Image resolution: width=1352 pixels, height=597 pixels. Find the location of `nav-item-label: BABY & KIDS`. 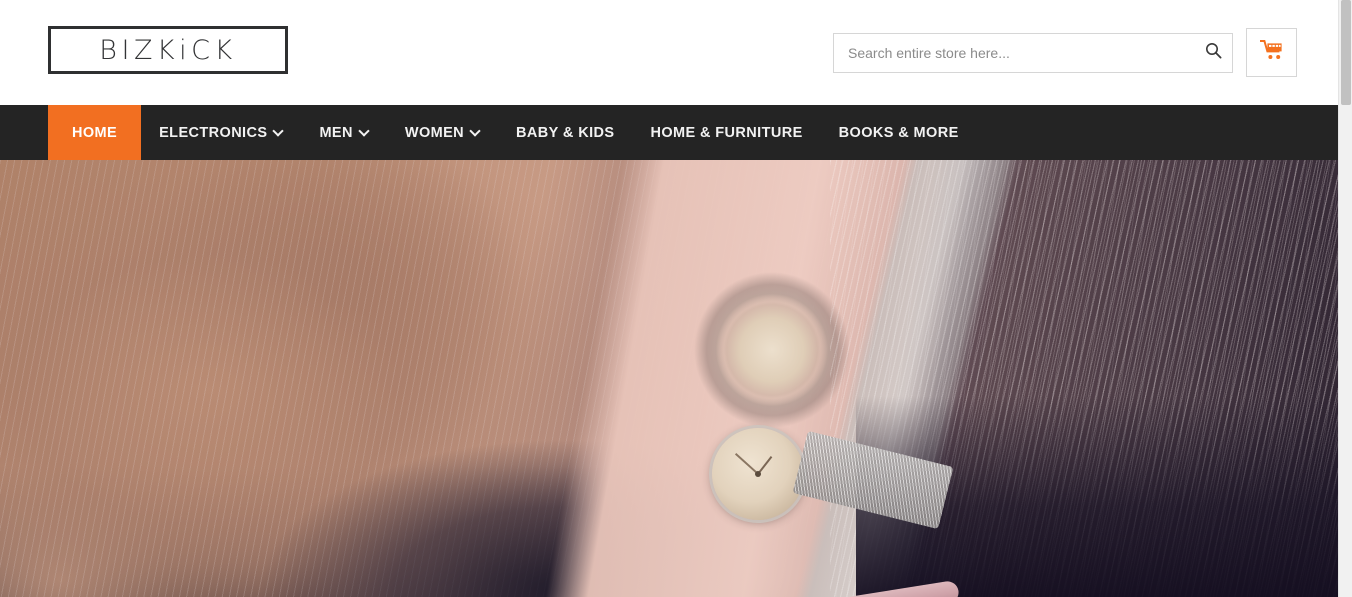

nav-item-label: BABY & KIDS is located at coordinates (565, 132).